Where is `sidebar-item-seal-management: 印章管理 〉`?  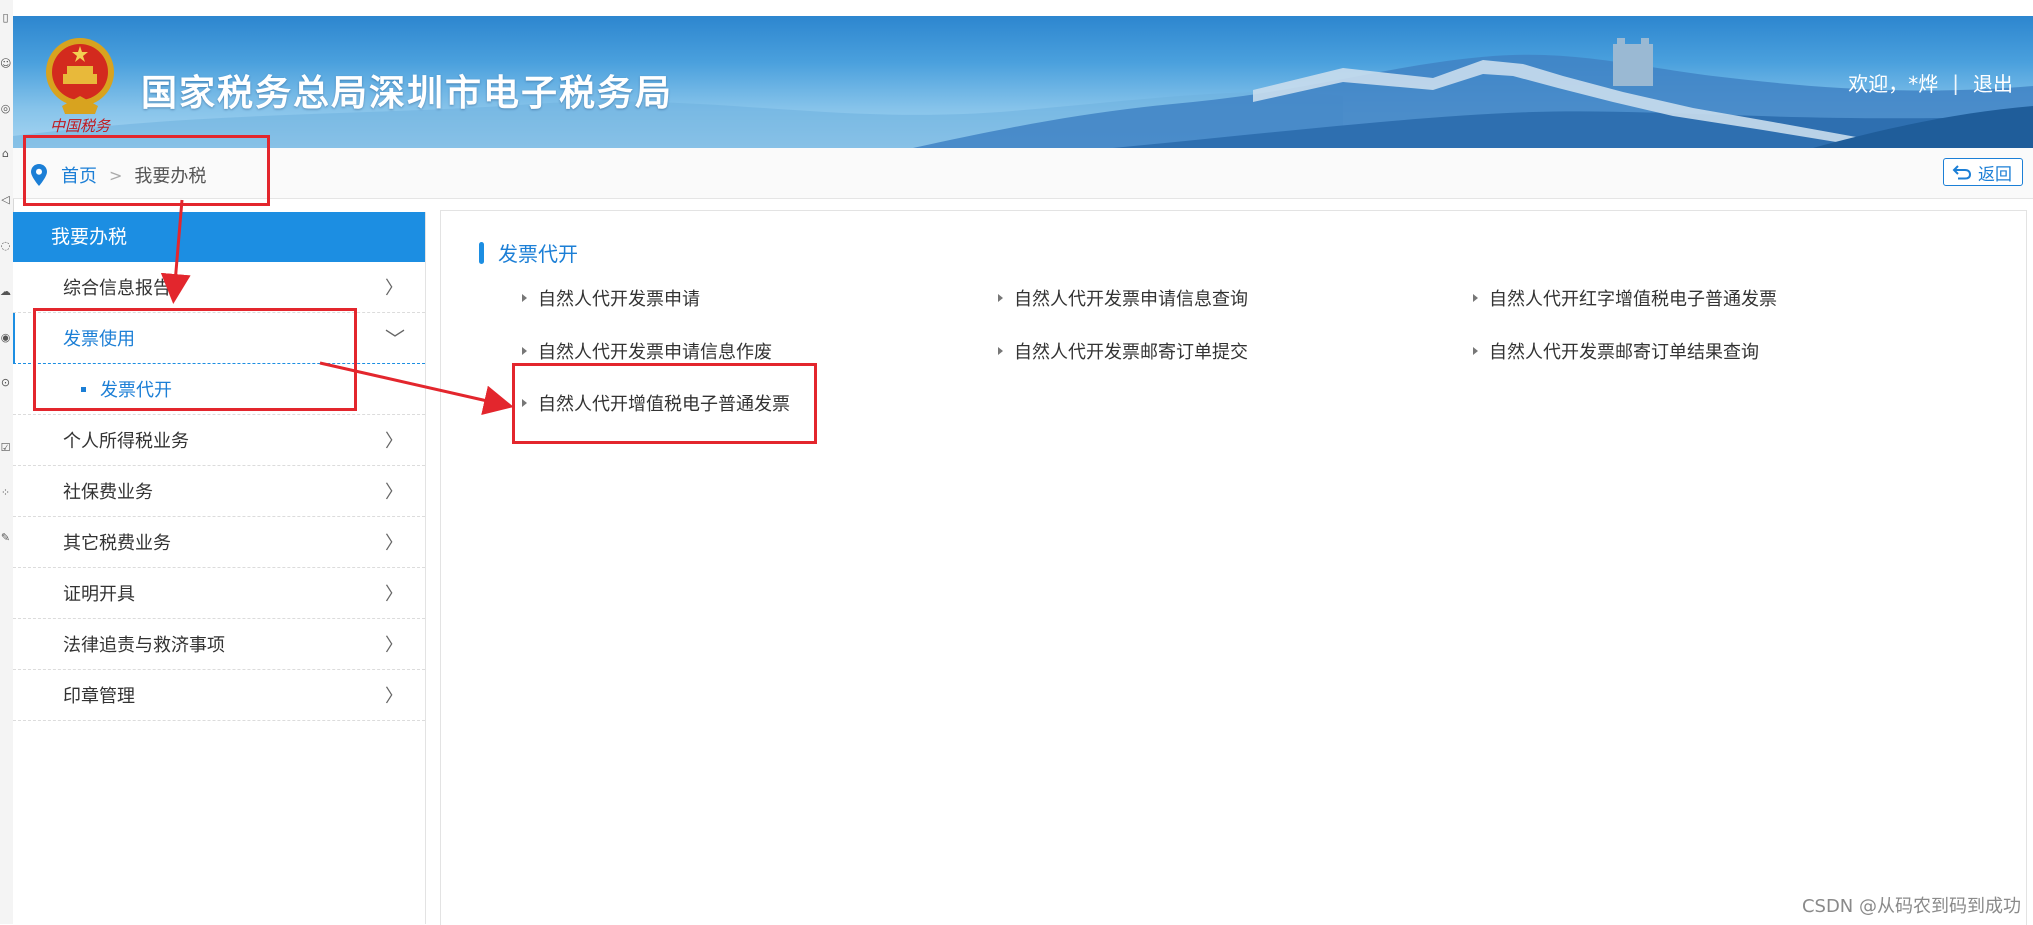
sidebar-item-seal-management: 印章管理 〉 is located at coordinates (219, 695).